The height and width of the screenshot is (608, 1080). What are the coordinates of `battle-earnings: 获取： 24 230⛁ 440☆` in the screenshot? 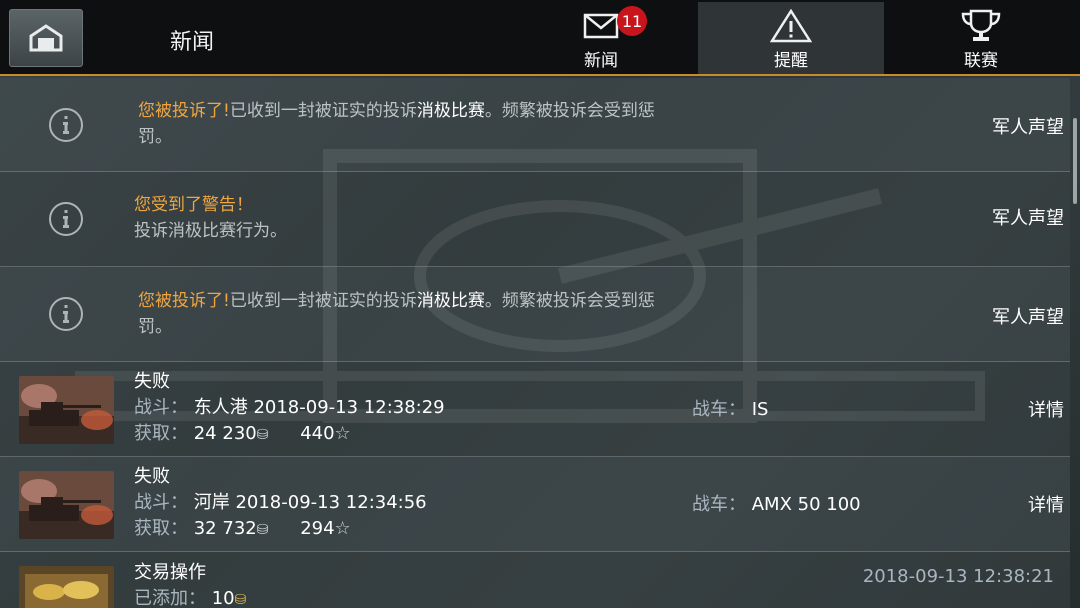 It's located at (242, 433).